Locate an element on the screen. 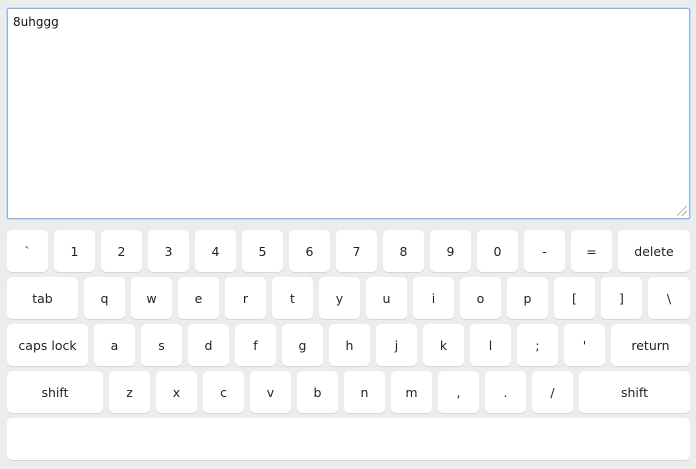 This screenshot has height=469, width=696. key-l: l is located at coordinates (490, 345).